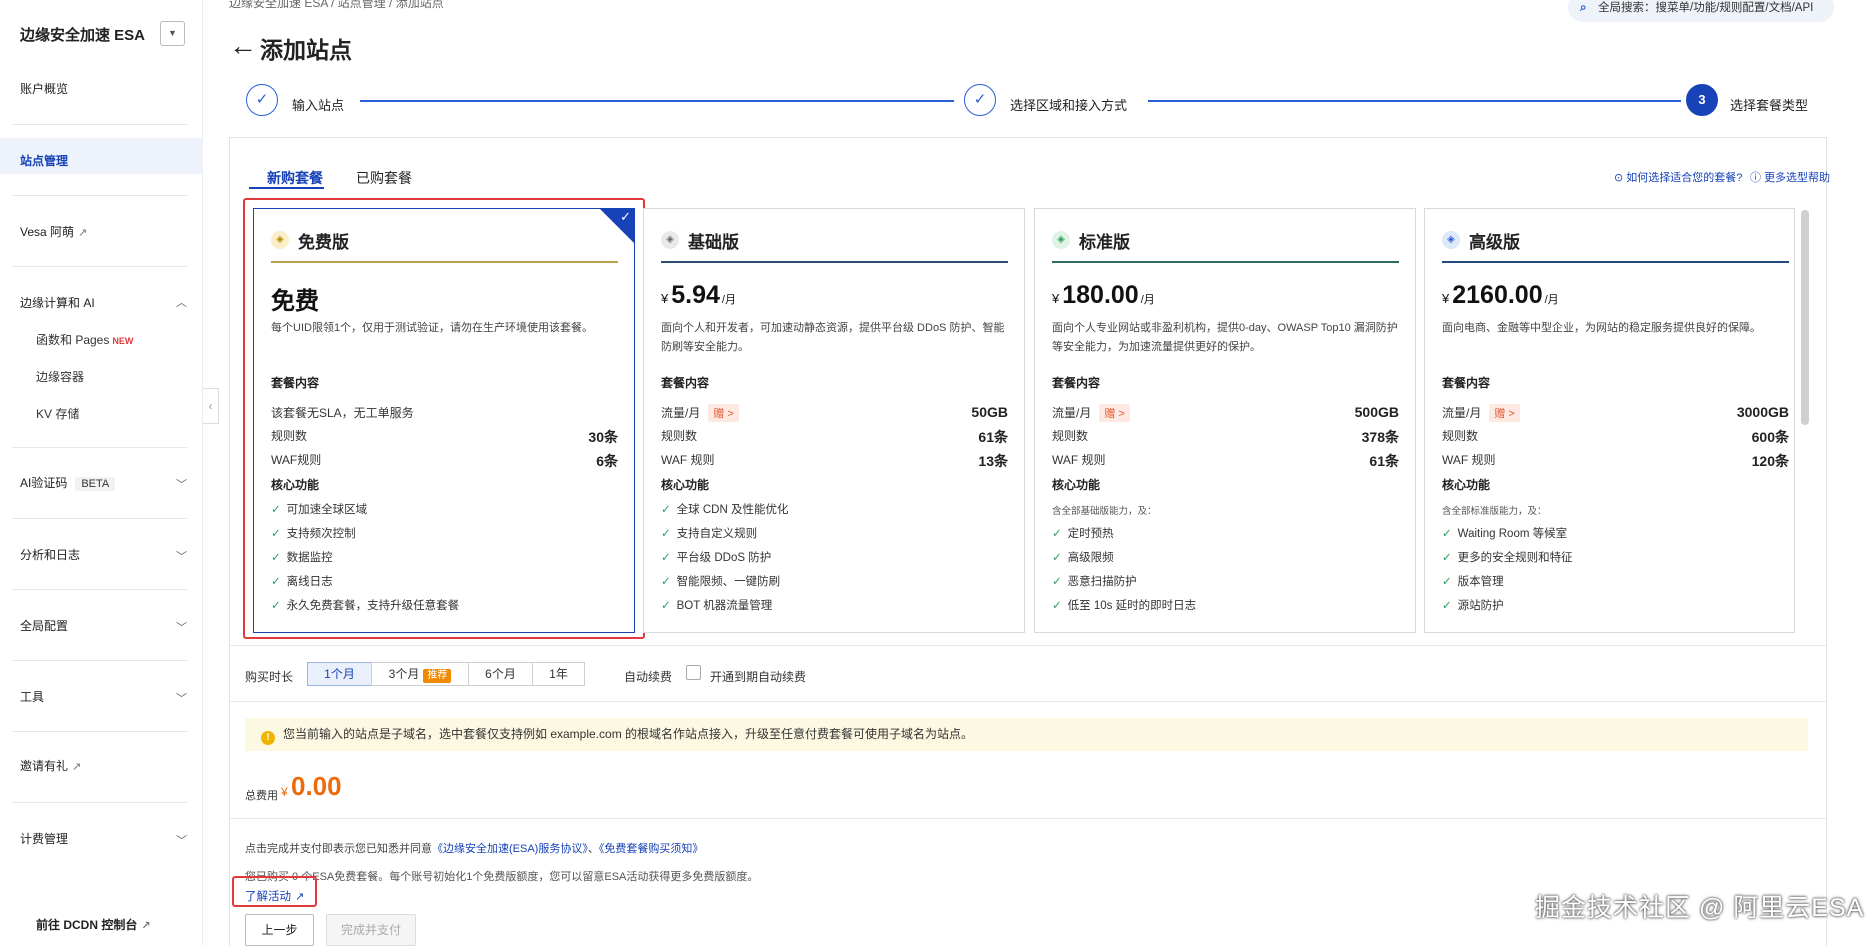 The image size is (1869, 946). What do you see at coordinates (32, 696) in the screenshot?
I see `sidebar-item-tools: 工具` at bounding box center [32, 696].